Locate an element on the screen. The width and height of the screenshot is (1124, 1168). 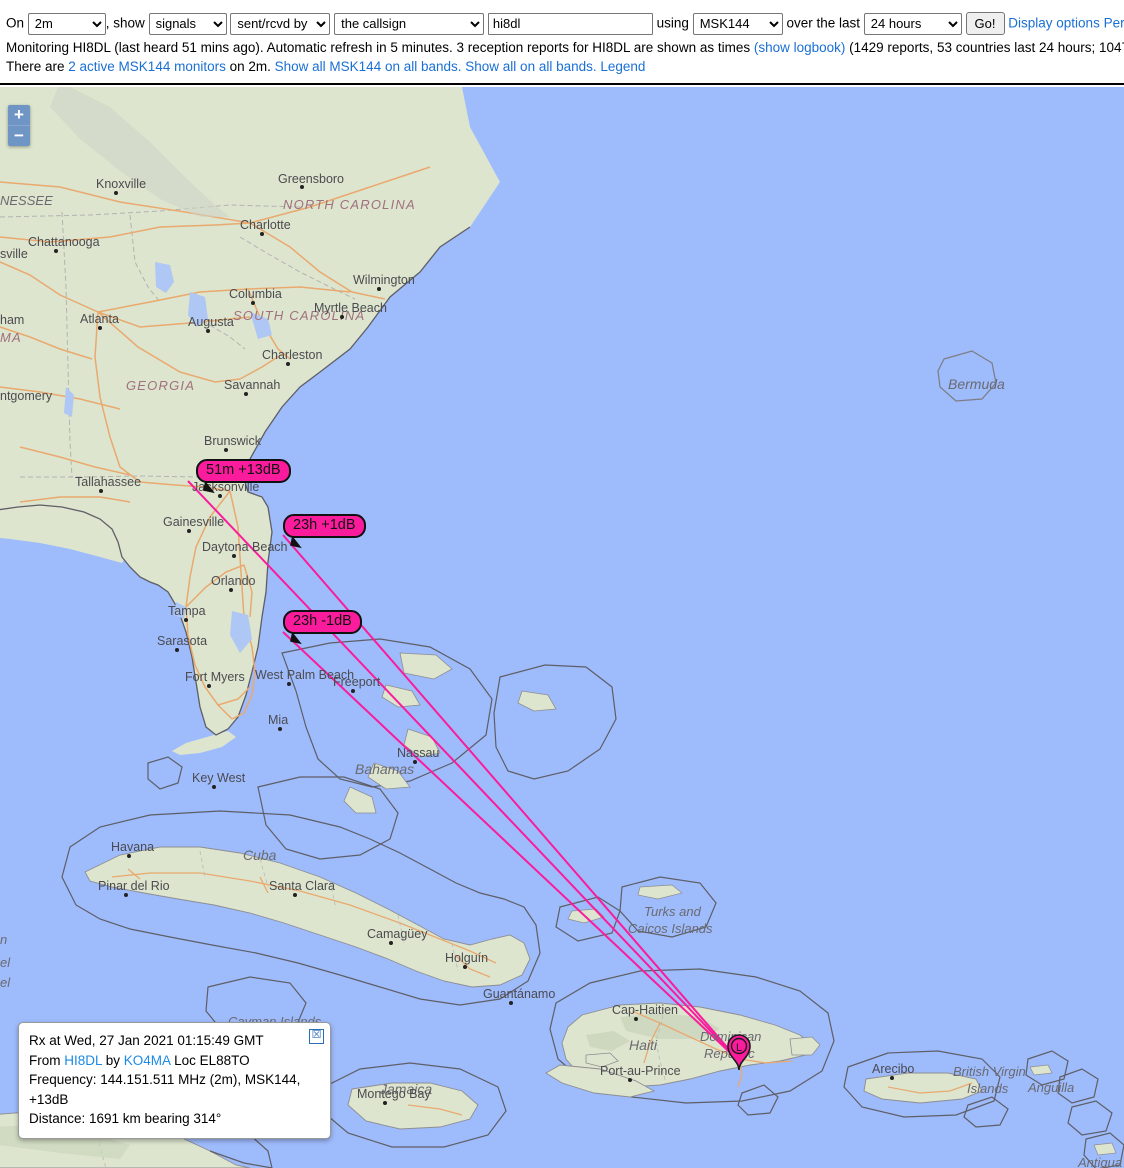
map-pin-icon: L is located at coordinates (739, 1052).